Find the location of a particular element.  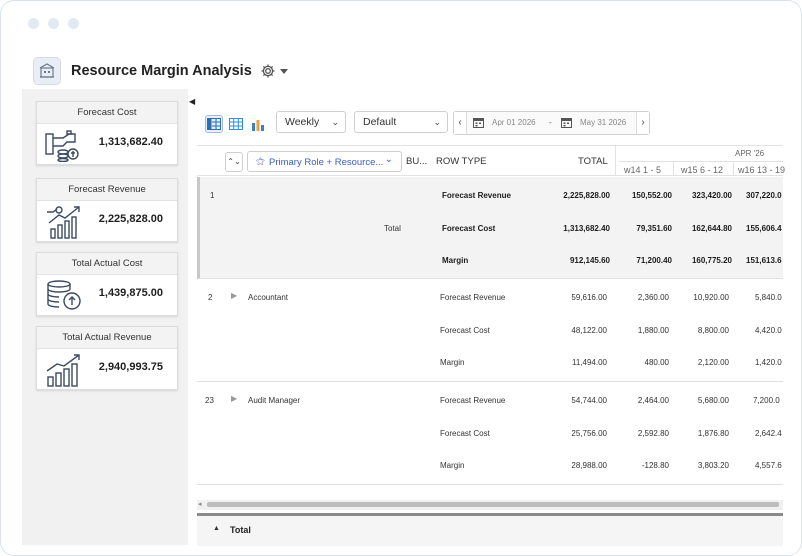

row-bu: Total is located at coordinates (392, 228).